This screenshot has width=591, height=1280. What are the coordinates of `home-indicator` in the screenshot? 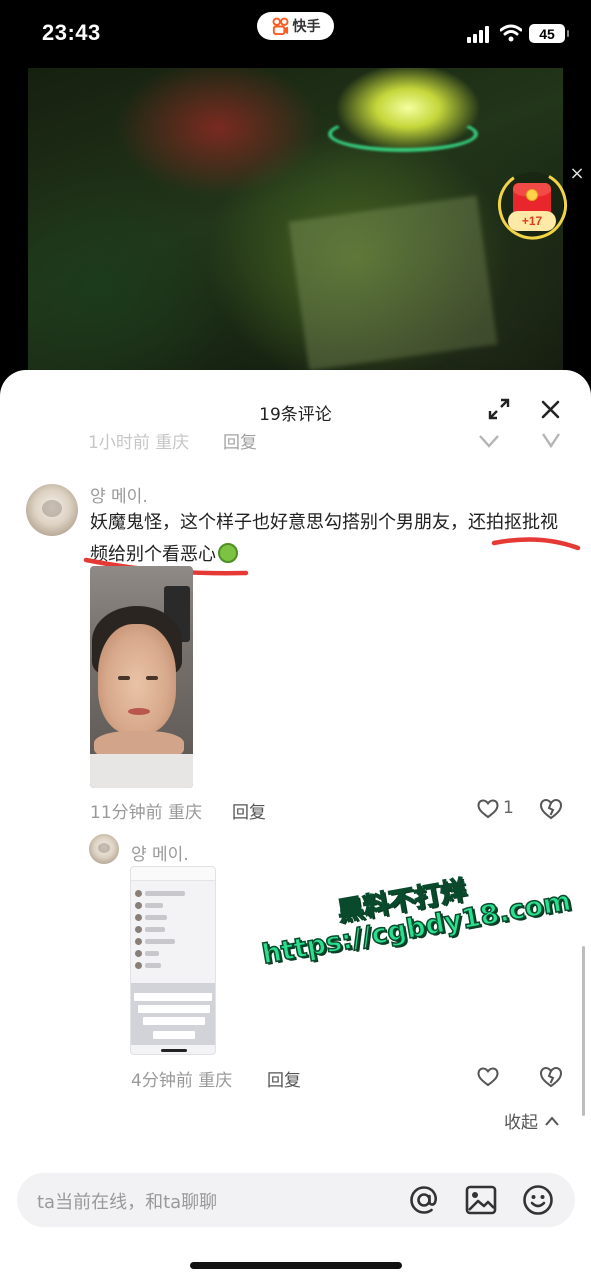 It's located at (296, 1265).